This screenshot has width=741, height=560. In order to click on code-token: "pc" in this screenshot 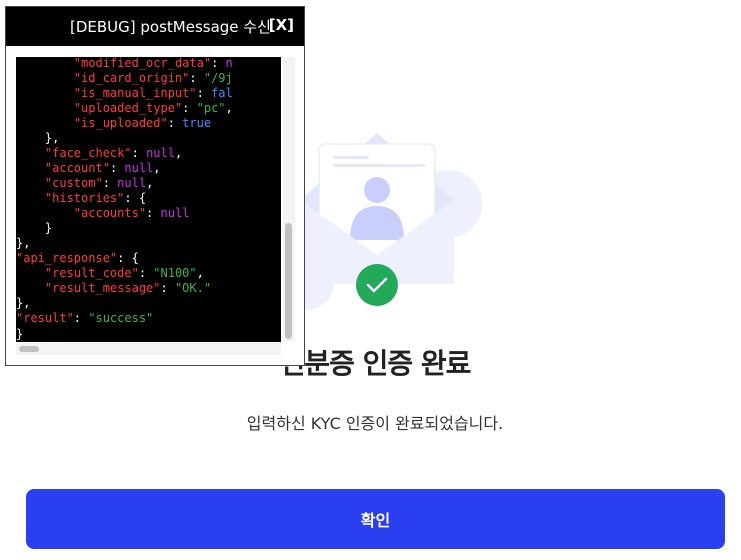, I will do `click(211, 108)`.